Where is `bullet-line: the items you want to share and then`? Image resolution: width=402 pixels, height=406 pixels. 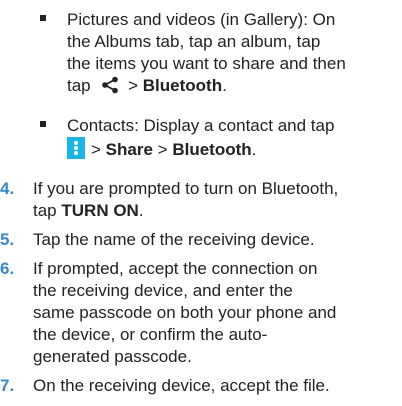 bullet-line: the items you want to share and then is located at coordinates (206, 63).